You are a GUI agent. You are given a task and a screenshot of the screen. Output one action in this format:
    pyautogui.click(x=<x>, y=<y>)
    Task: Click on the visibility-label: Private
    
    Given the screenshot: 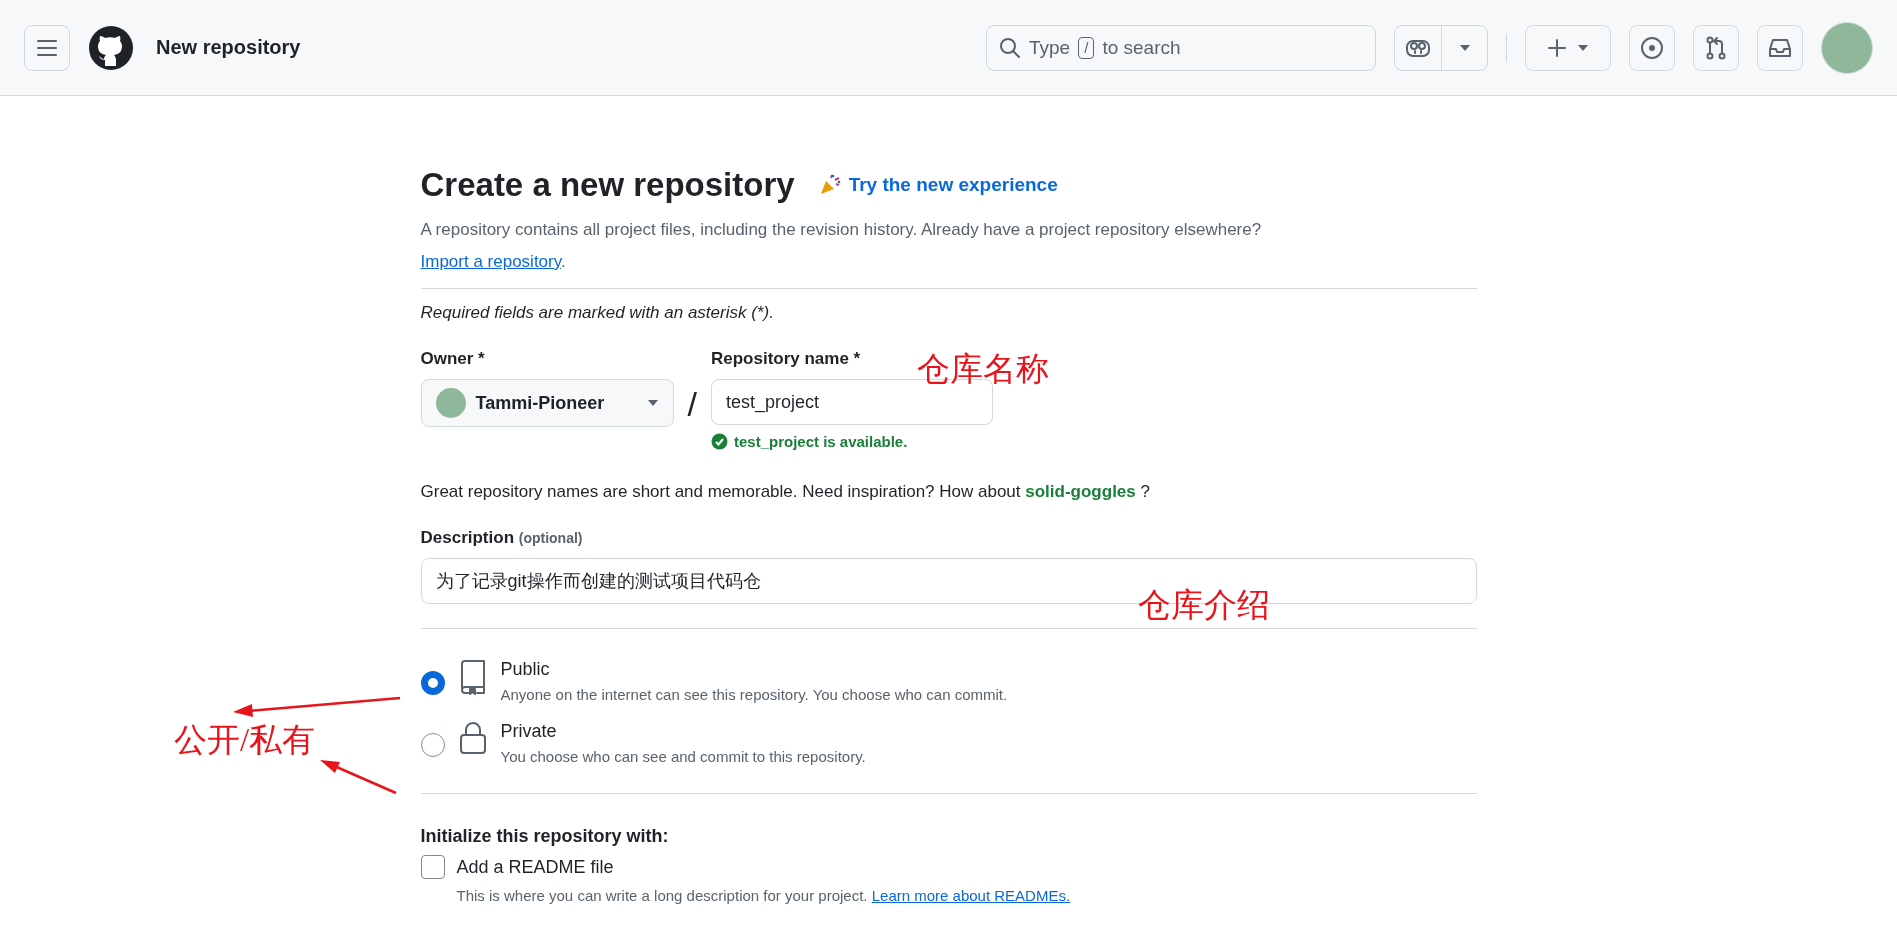 What is the action you would take?
    pyautogui.click(x=529, y=731)
    